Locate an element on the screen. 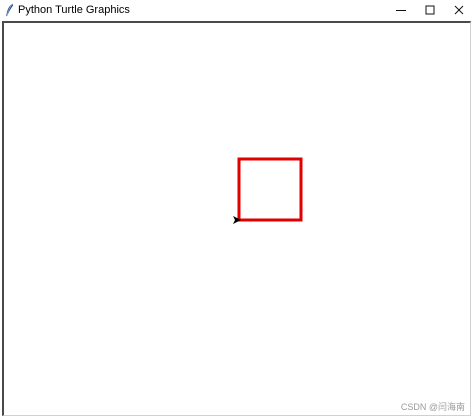  red-square is located at coordinates (270, 189).